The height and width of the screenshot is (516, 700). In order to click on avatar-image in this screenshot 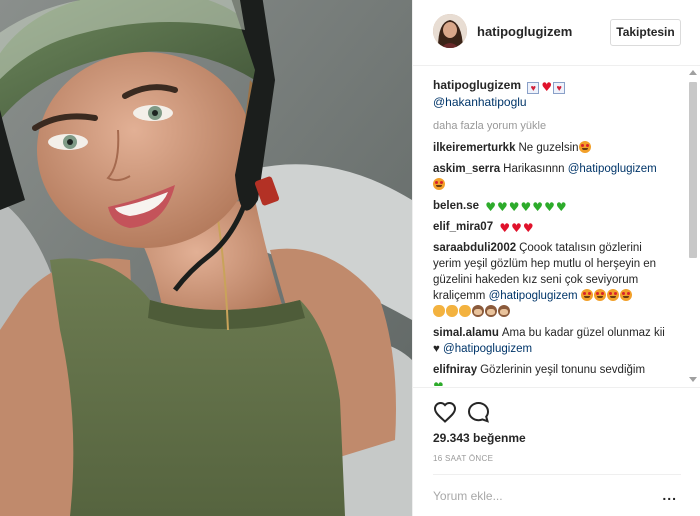, I will do `click(450, 31)`.